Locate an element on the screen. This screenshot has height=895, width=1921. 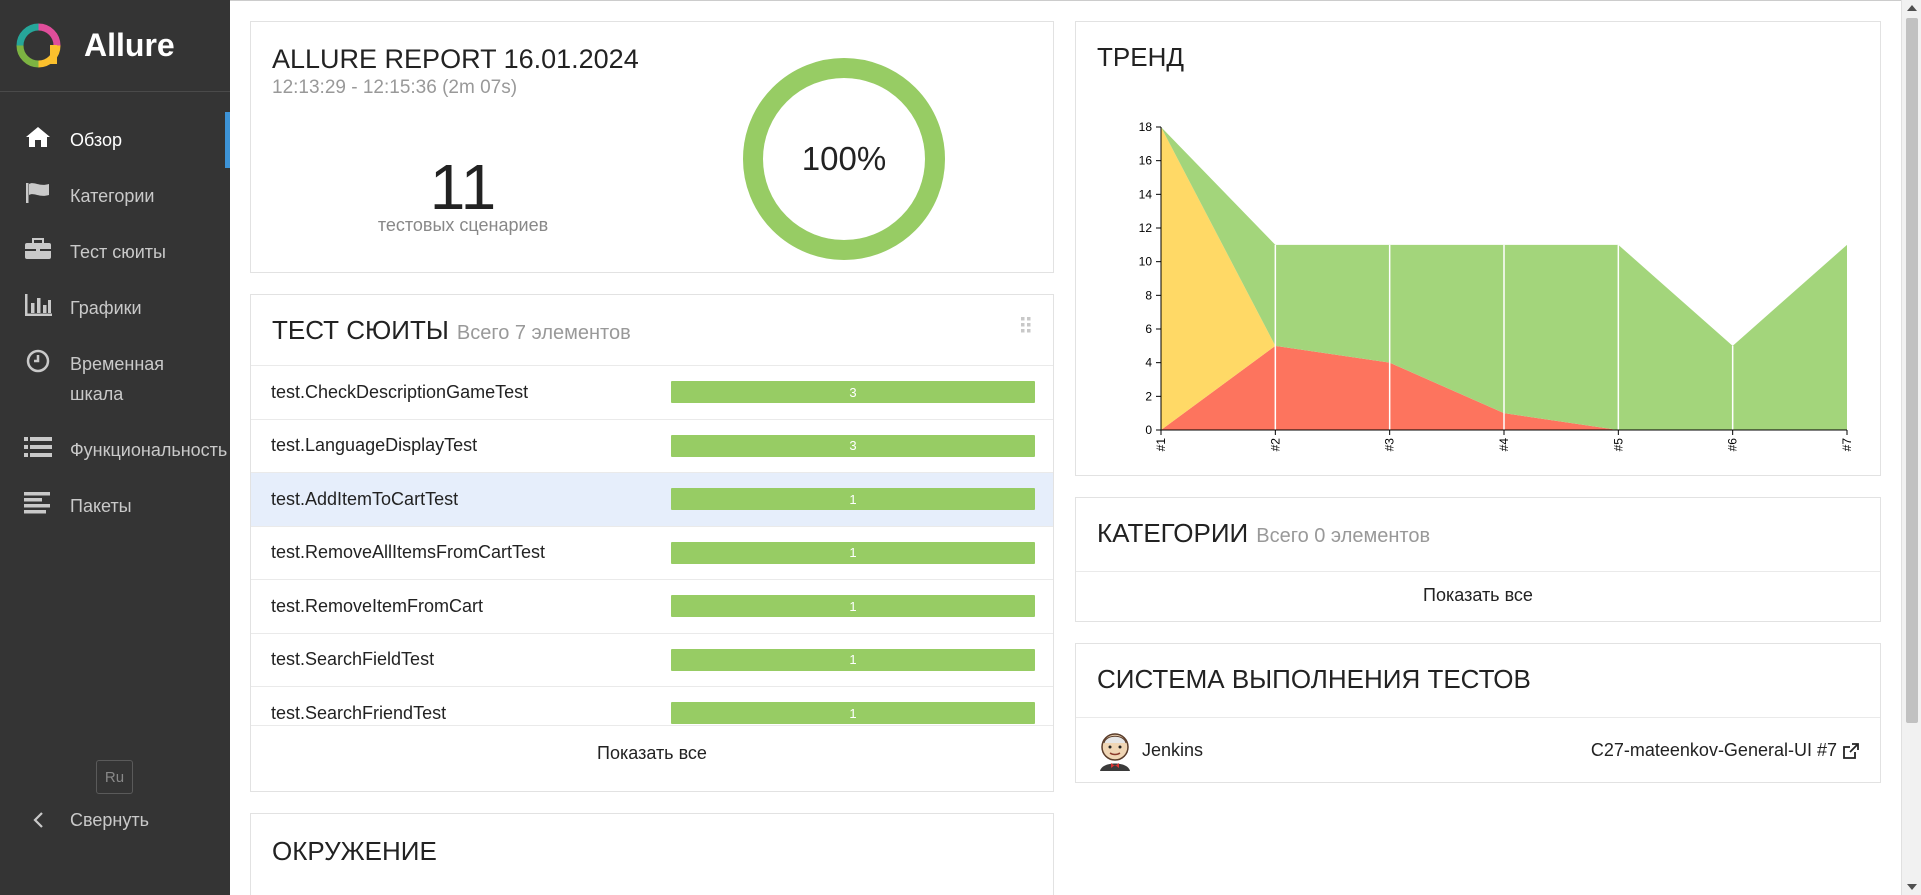
suite-name: test.RemoveItemFromCart is located at coordinates (377, 605).